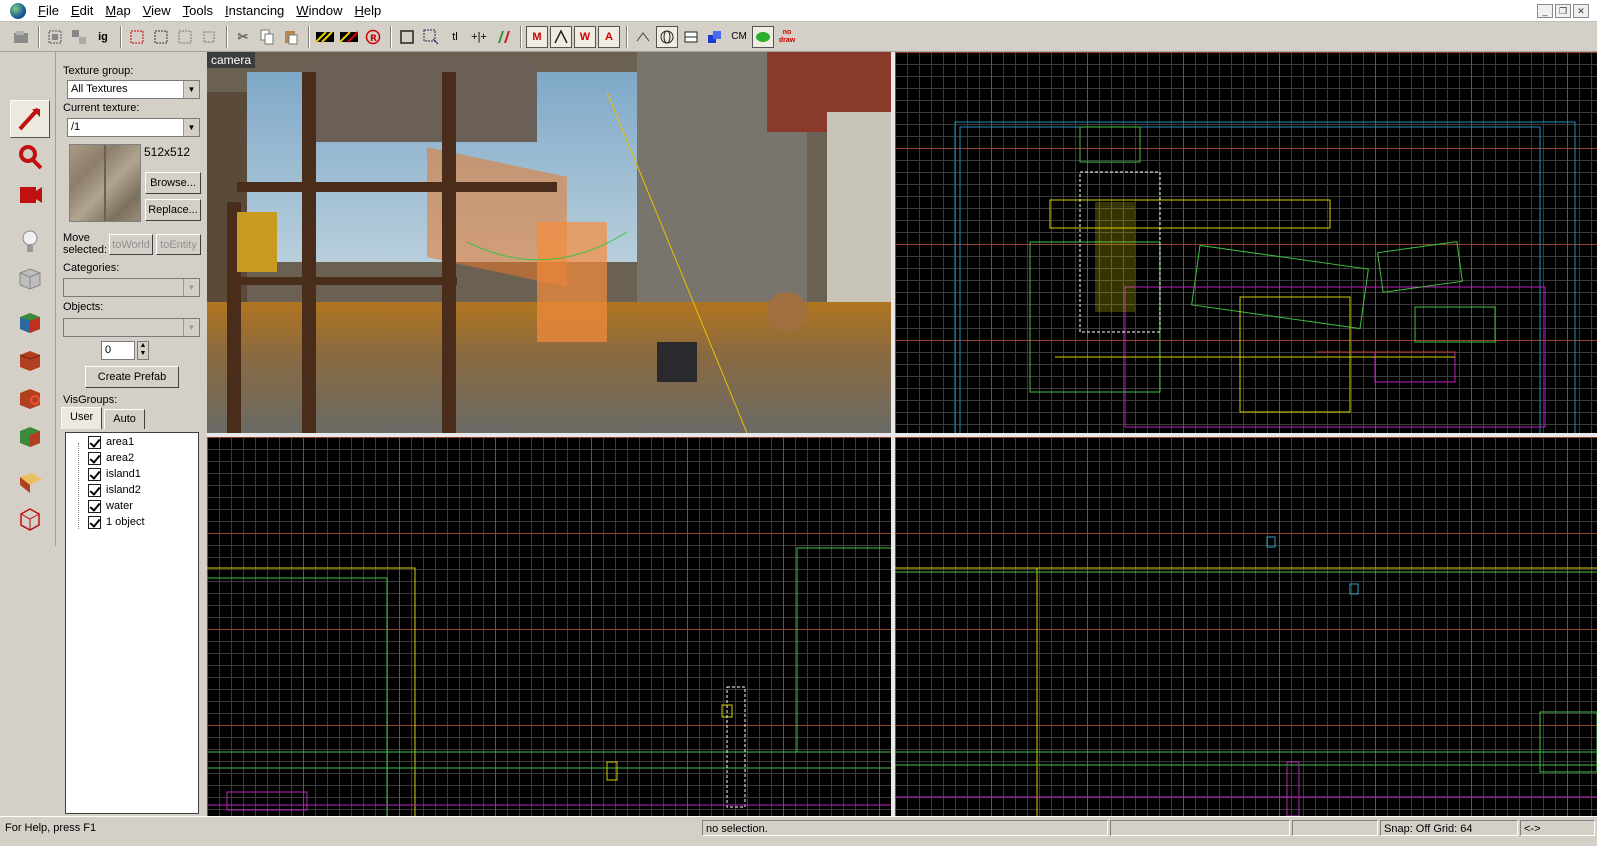 This screenshot has height=846, width=1597. Describe the element at coordinates (103, 37) in the screenshot. I see `ignore-group-button: ig` at that location.